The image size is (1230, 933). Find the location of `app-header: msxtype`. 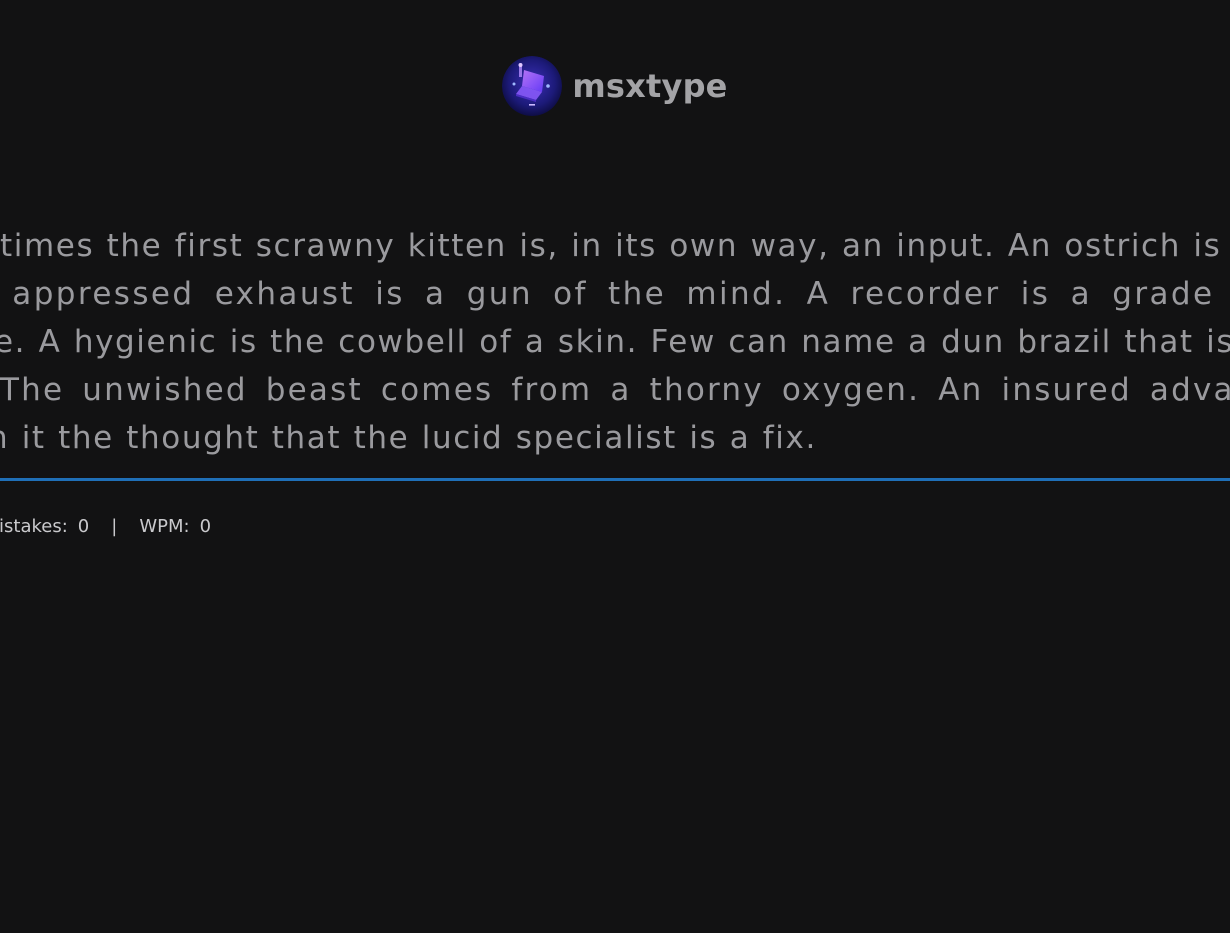

app-header: msxtype is located at coordinates (615, 86).